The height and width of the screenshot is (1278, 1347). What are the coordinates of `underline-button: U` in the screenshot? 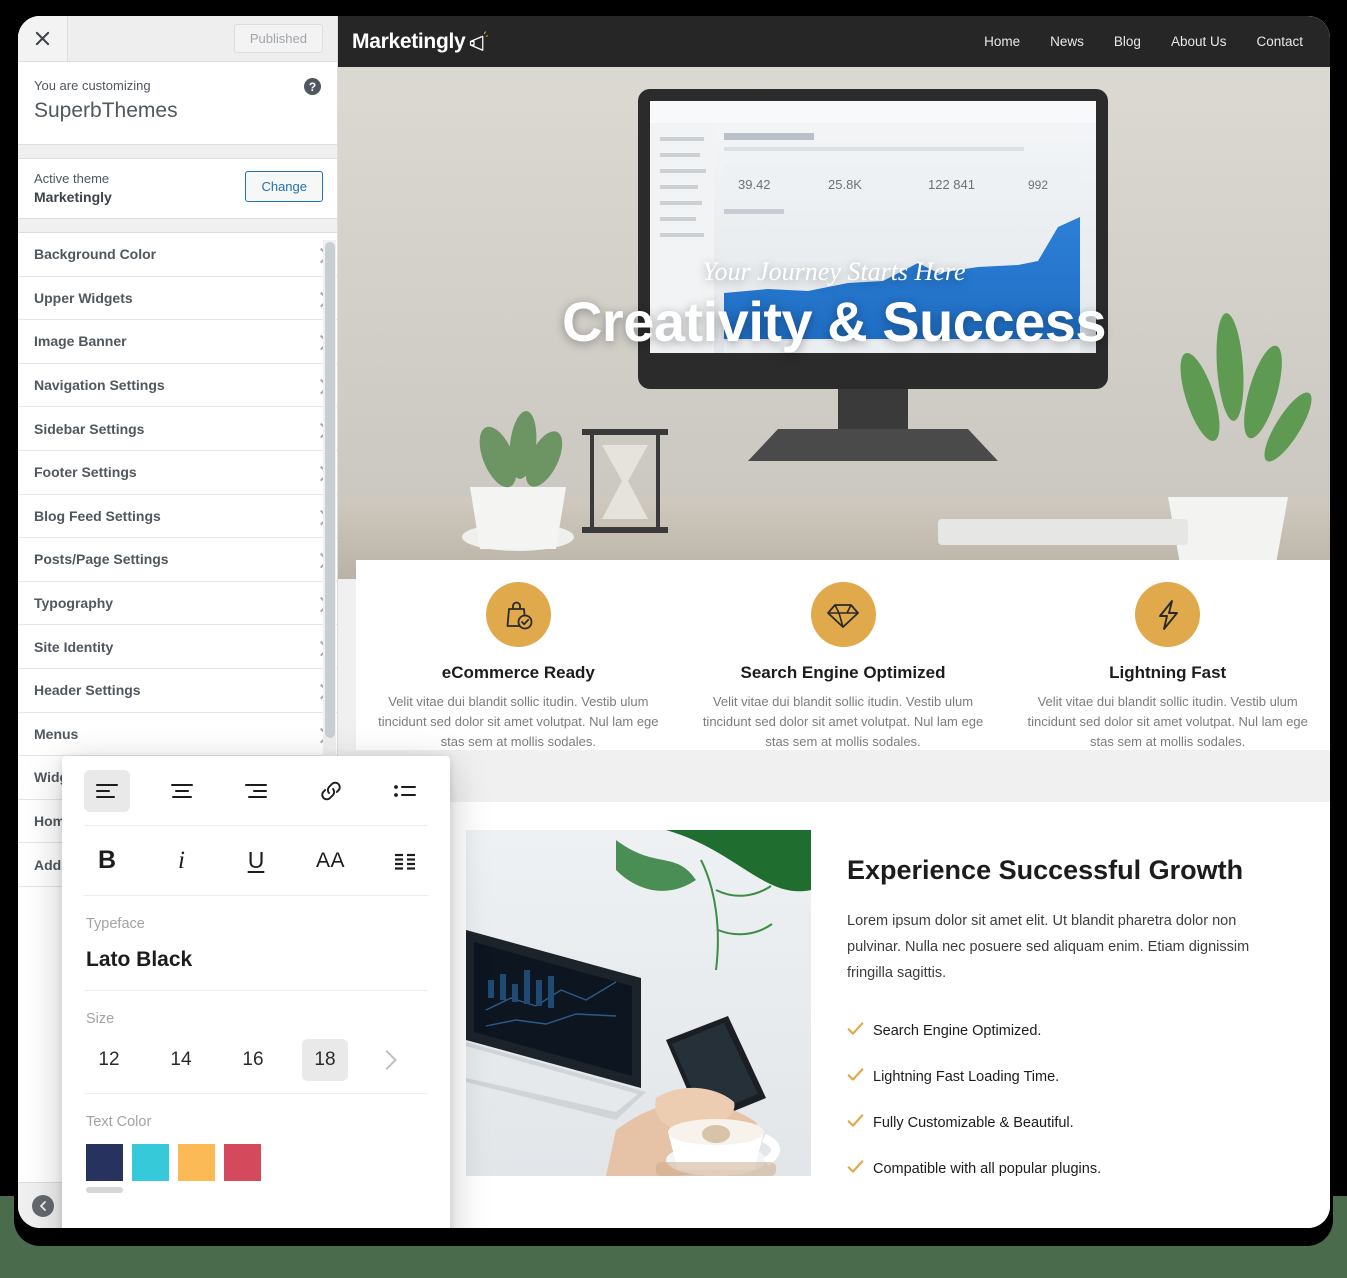 It's located at (256, 861).